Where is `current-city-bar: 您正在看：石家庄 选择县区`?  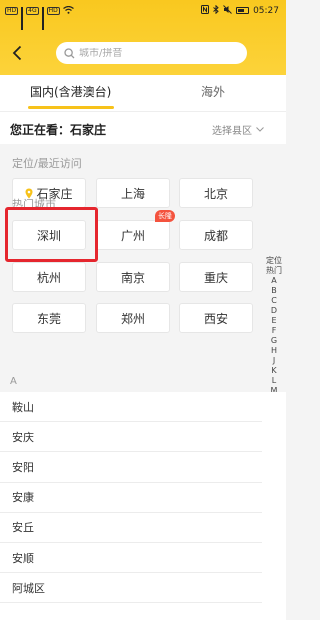
current-city-bar: 您正在看：石家庄 选择县区 is located at coordinates (143, 127).